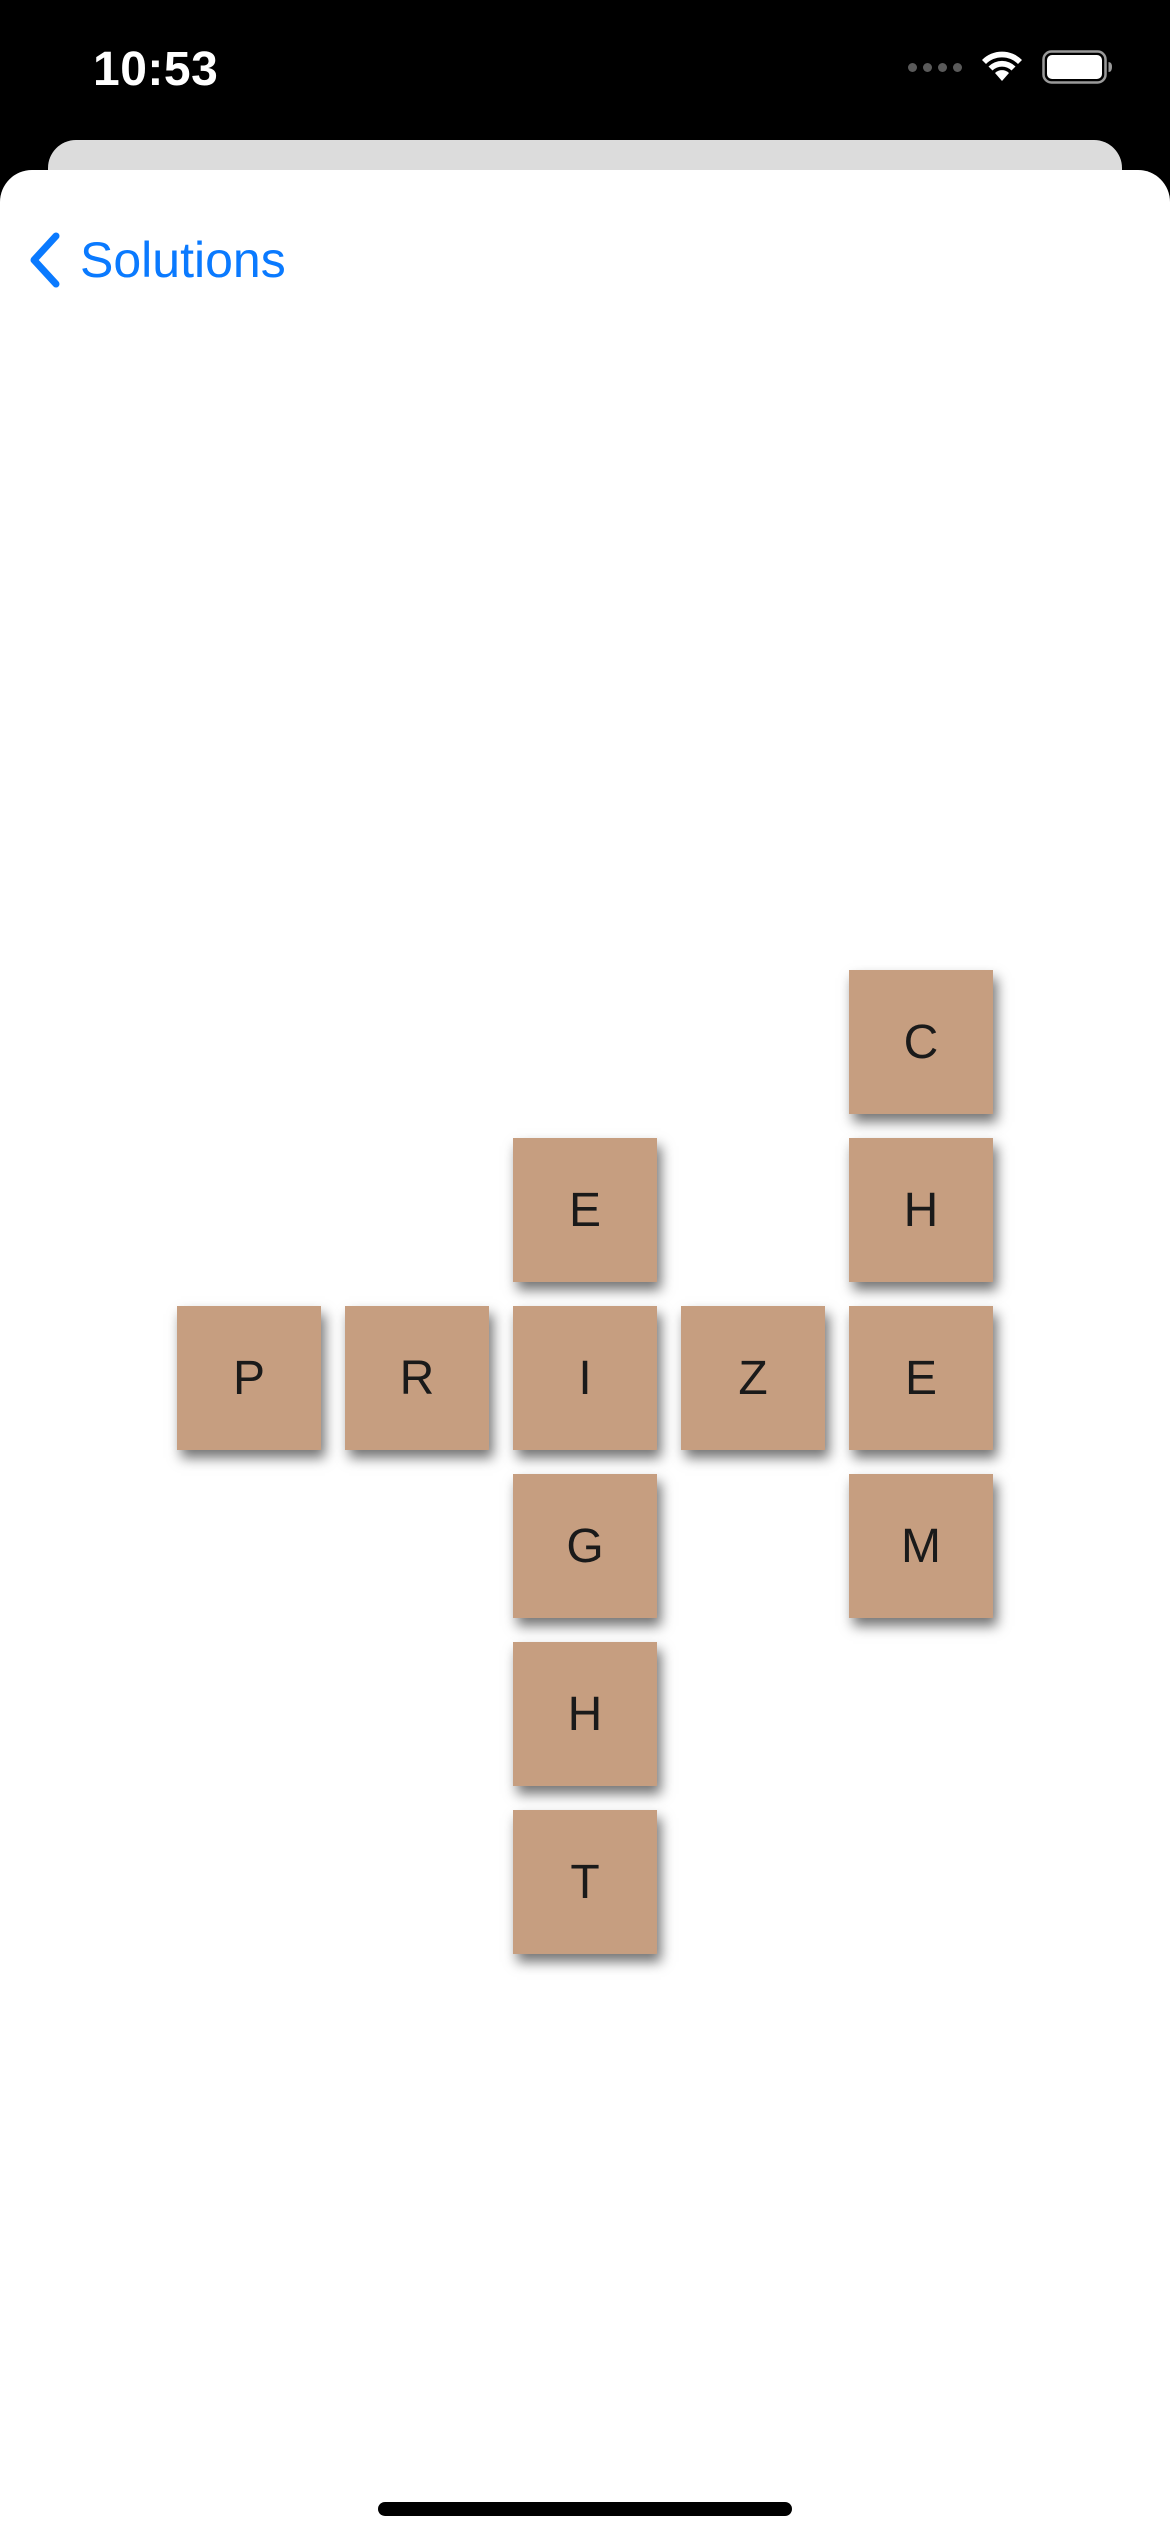 The width and height of the screenshot is (1170, 2532). What do you see at coordinates (585, 1378) in the screenshot?
I see `letter-tile: I` at bounding box center [585, 1378].